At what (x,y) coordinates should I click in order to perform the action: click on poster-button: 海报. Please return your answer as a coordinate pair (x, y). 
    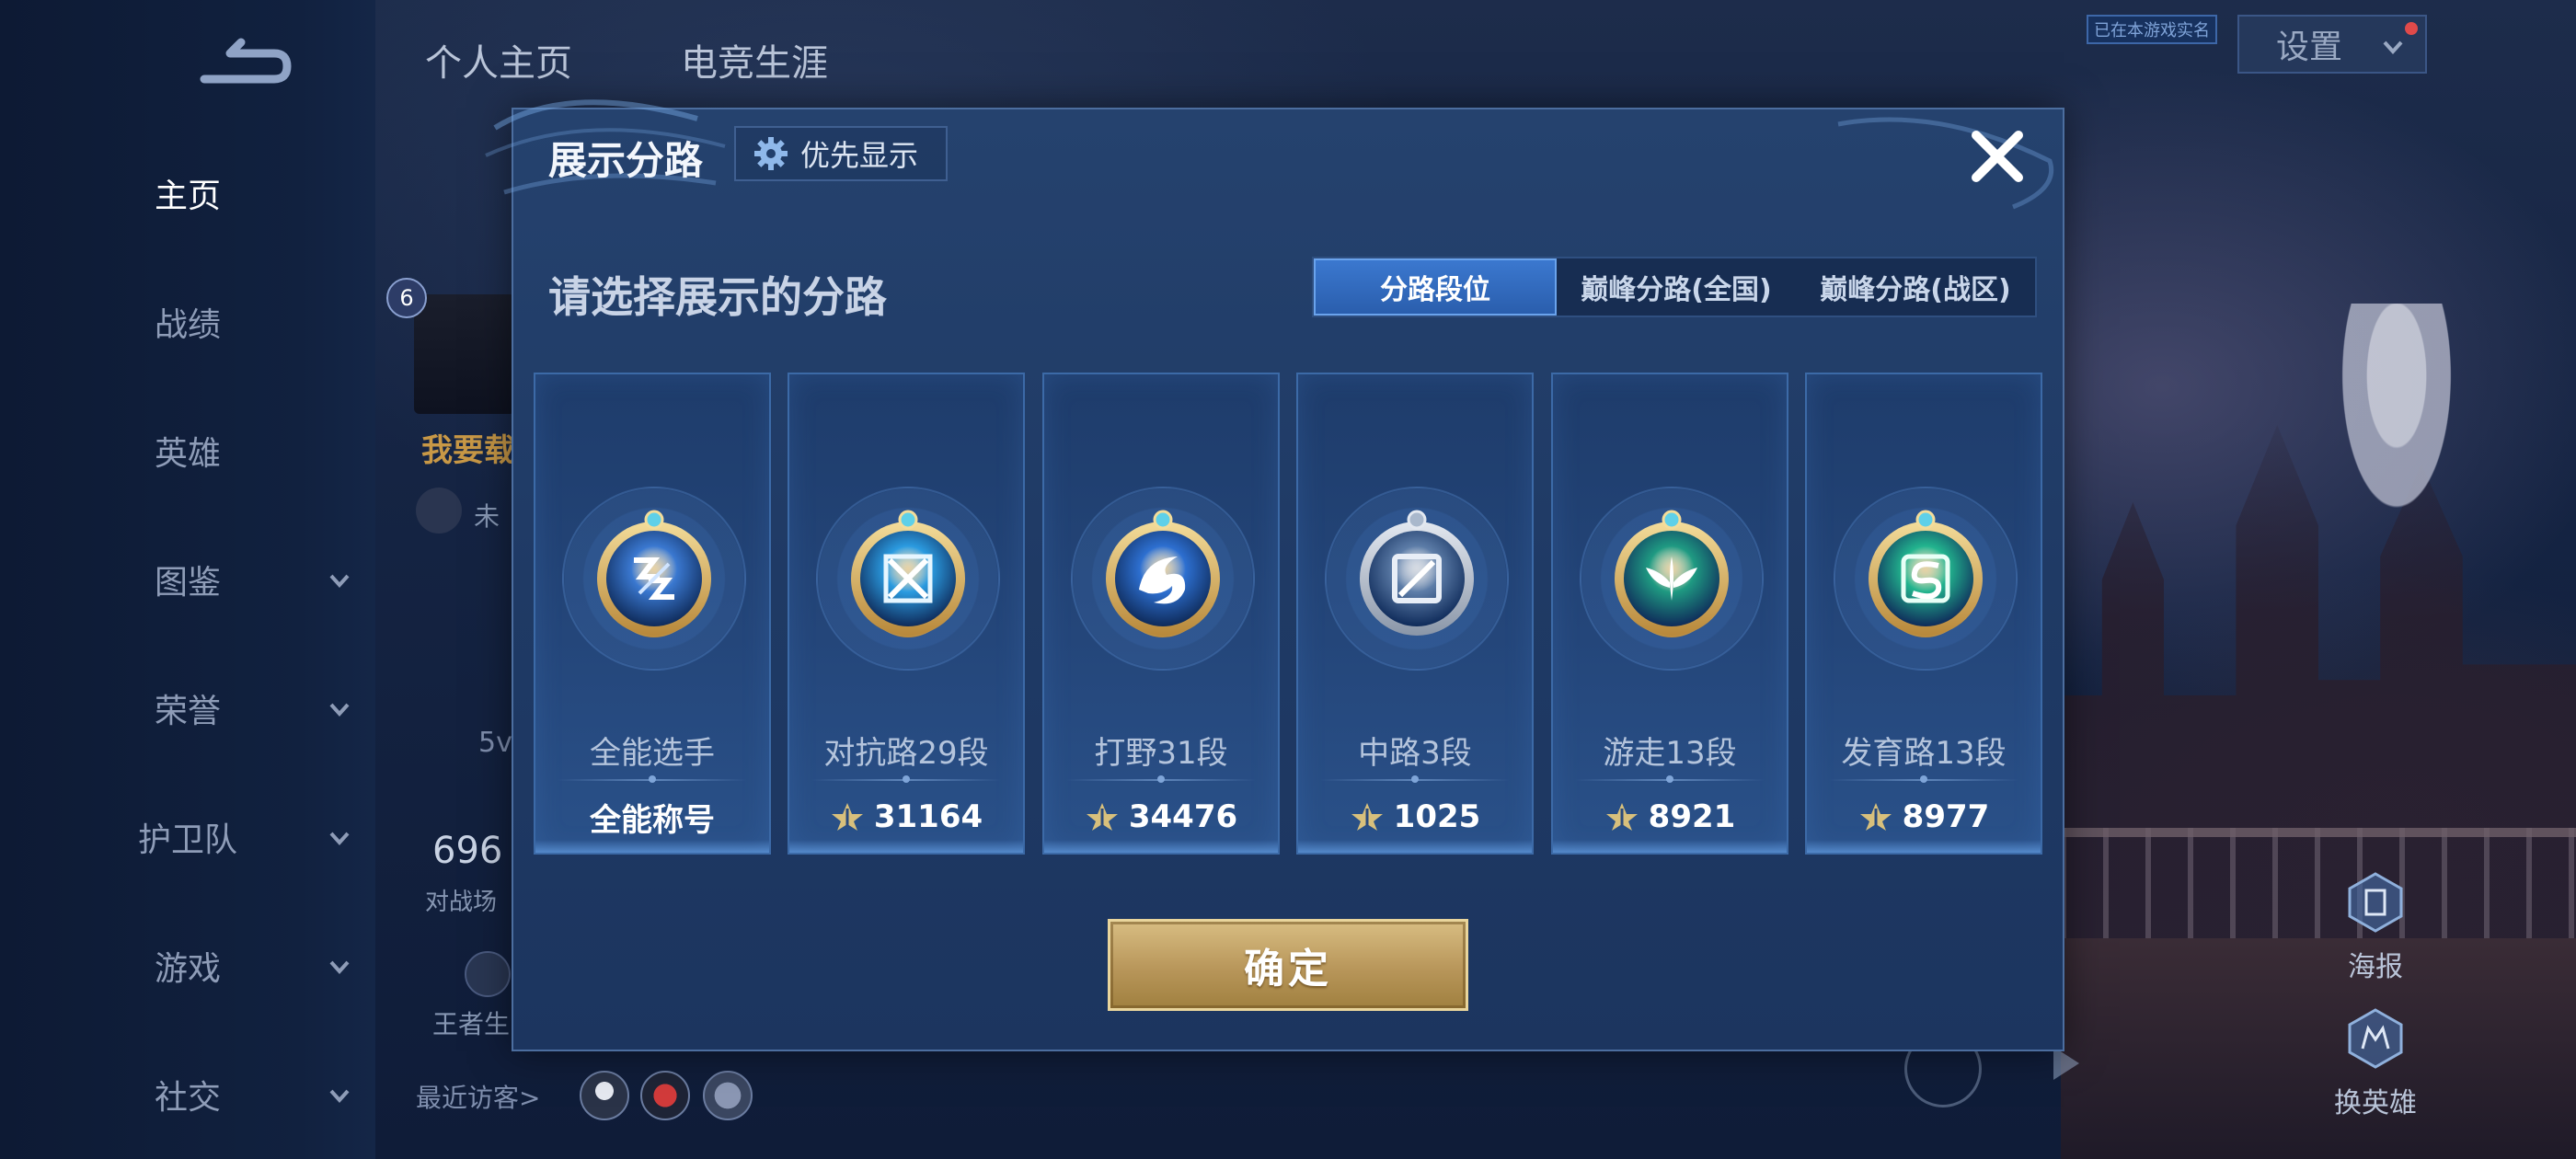
    Looking at the image, I should click on (2375, 927).